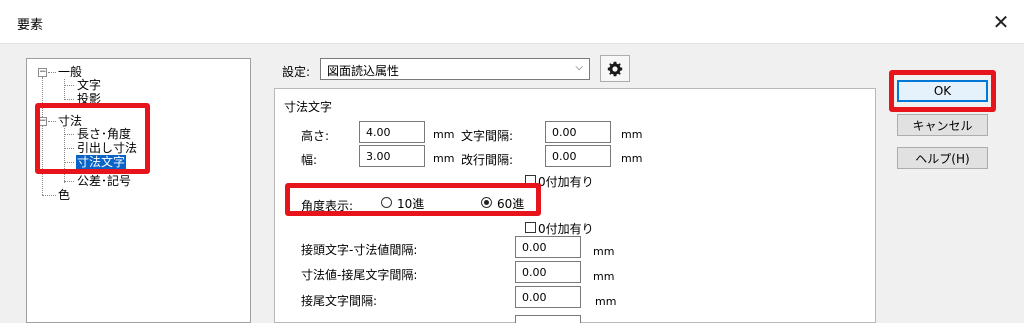 This screenshot has width=1024, height=323. Describe the element at coordinates (578, 156) in the screenshot. I see `line-spacing-input: 0.00` at that location.